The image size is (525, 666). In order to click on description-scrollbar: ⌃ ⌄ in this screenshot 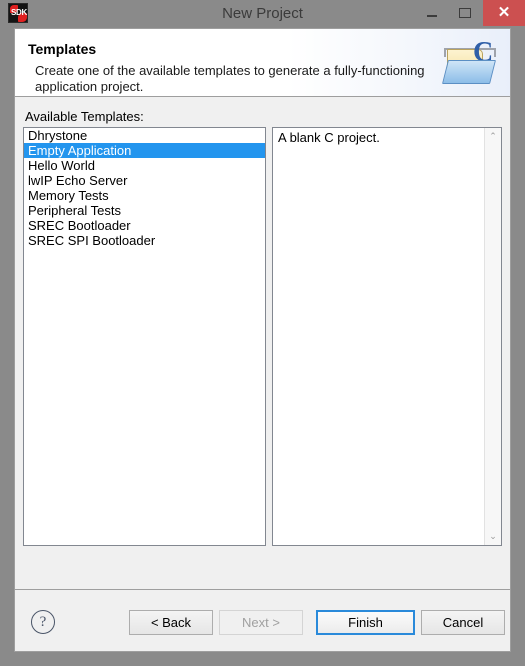, I will do `click(492, 336)`.